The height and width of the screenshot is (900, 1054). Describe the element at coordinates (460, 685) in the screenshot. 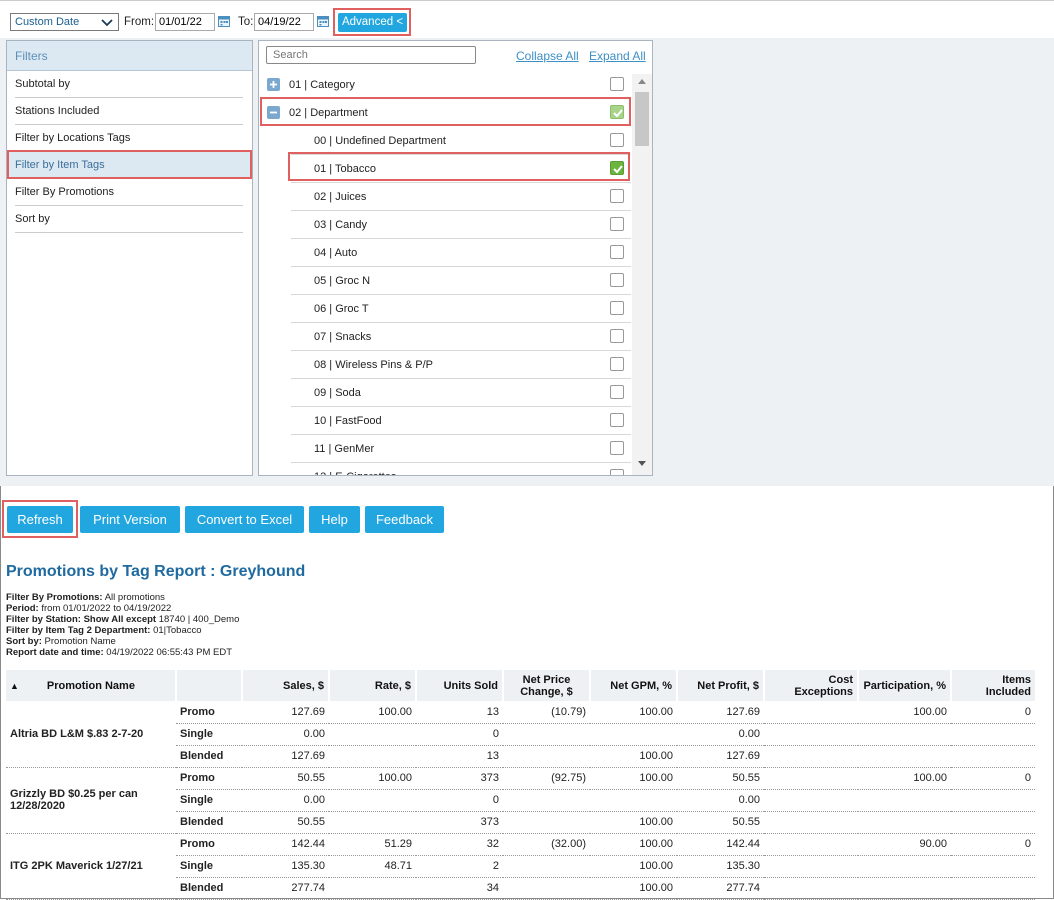

I see `column-header-units-sold: Units Sold` at that location.